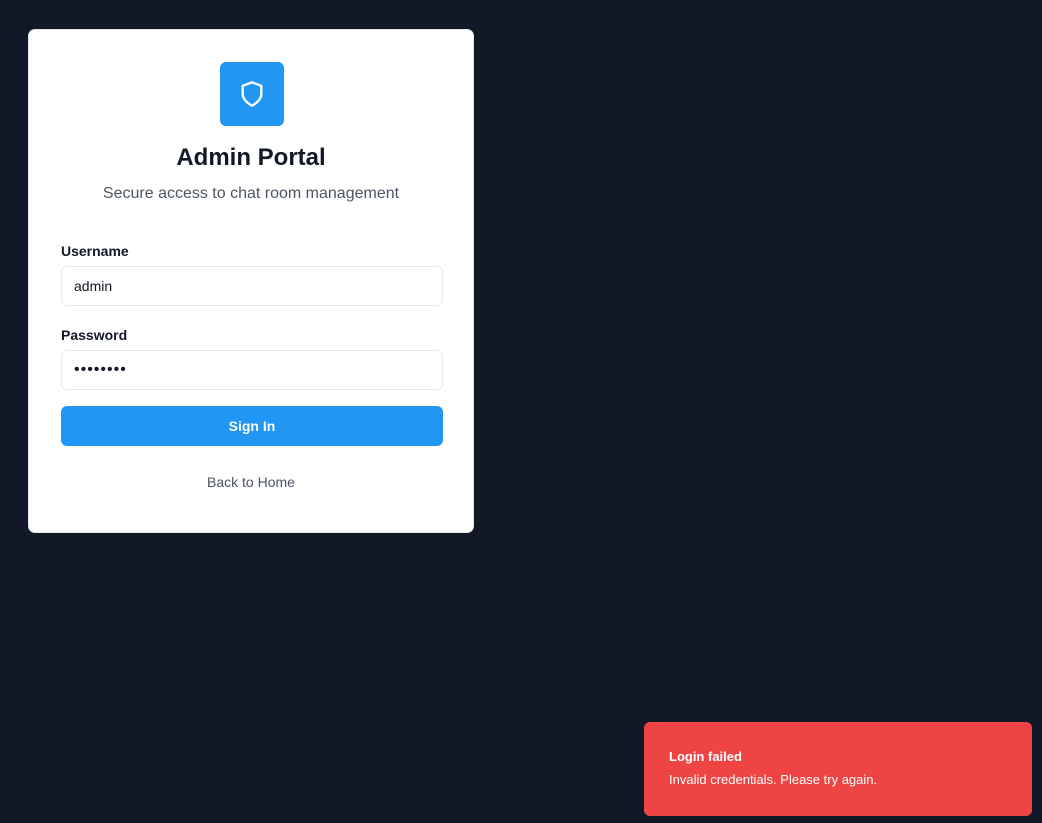  Describe the element at coordinates (94, 335) in the screenshot. I see `password-label: Password` at that location.